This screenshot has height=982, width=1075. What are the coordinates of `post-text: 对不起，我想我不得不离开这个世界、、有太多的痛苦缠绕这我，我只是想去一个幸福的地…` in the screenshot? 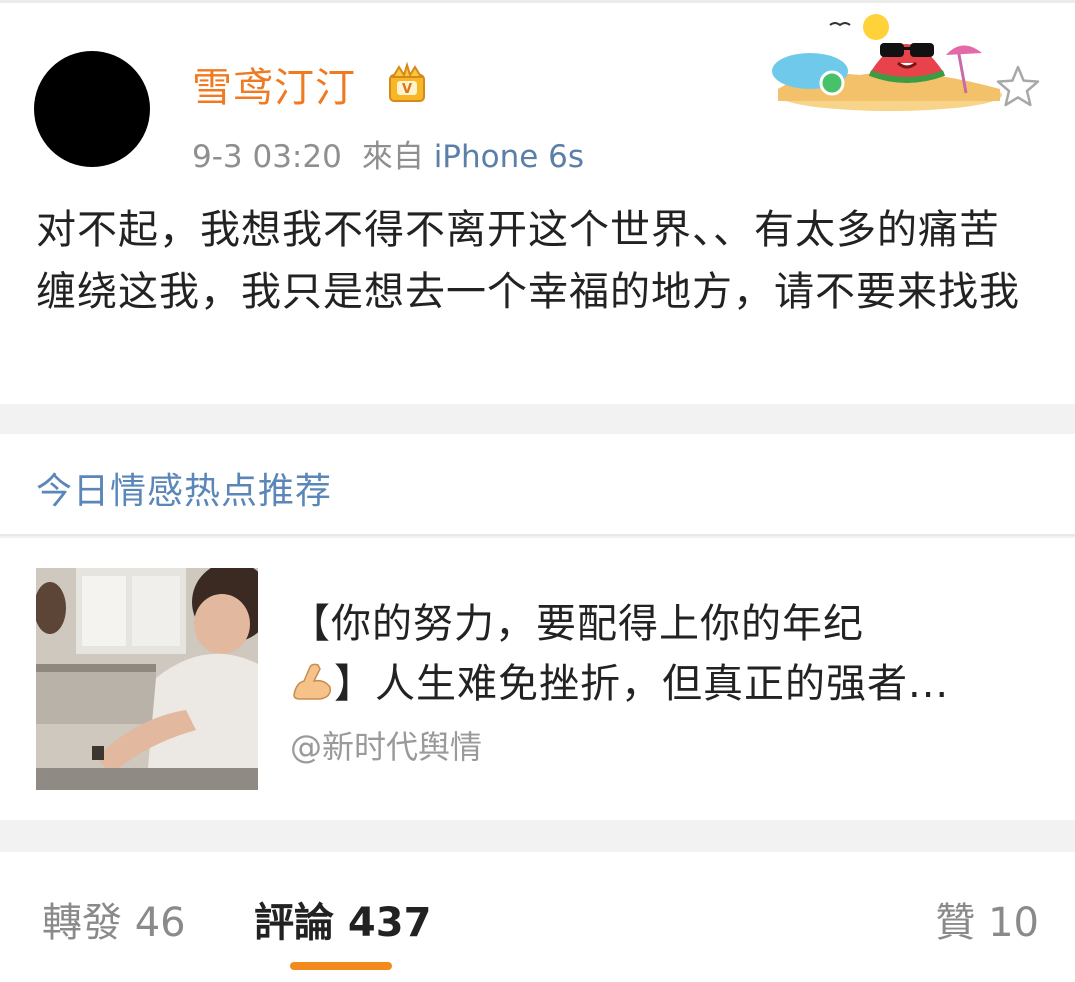 It's located at (528, 261).